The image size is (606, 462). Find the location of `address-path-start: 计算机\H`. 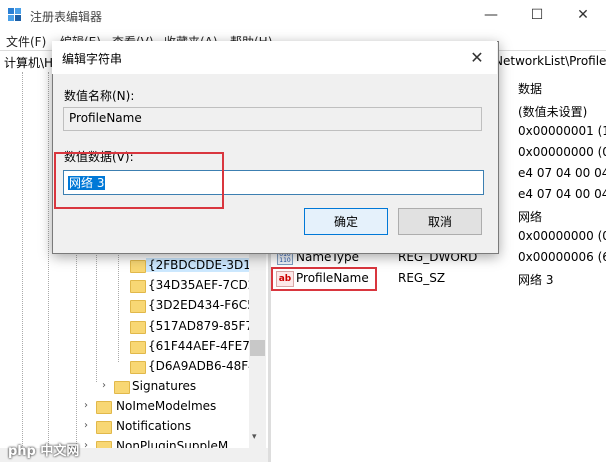

address-path-start: 计算机\H is located at coordinates (29, 63).